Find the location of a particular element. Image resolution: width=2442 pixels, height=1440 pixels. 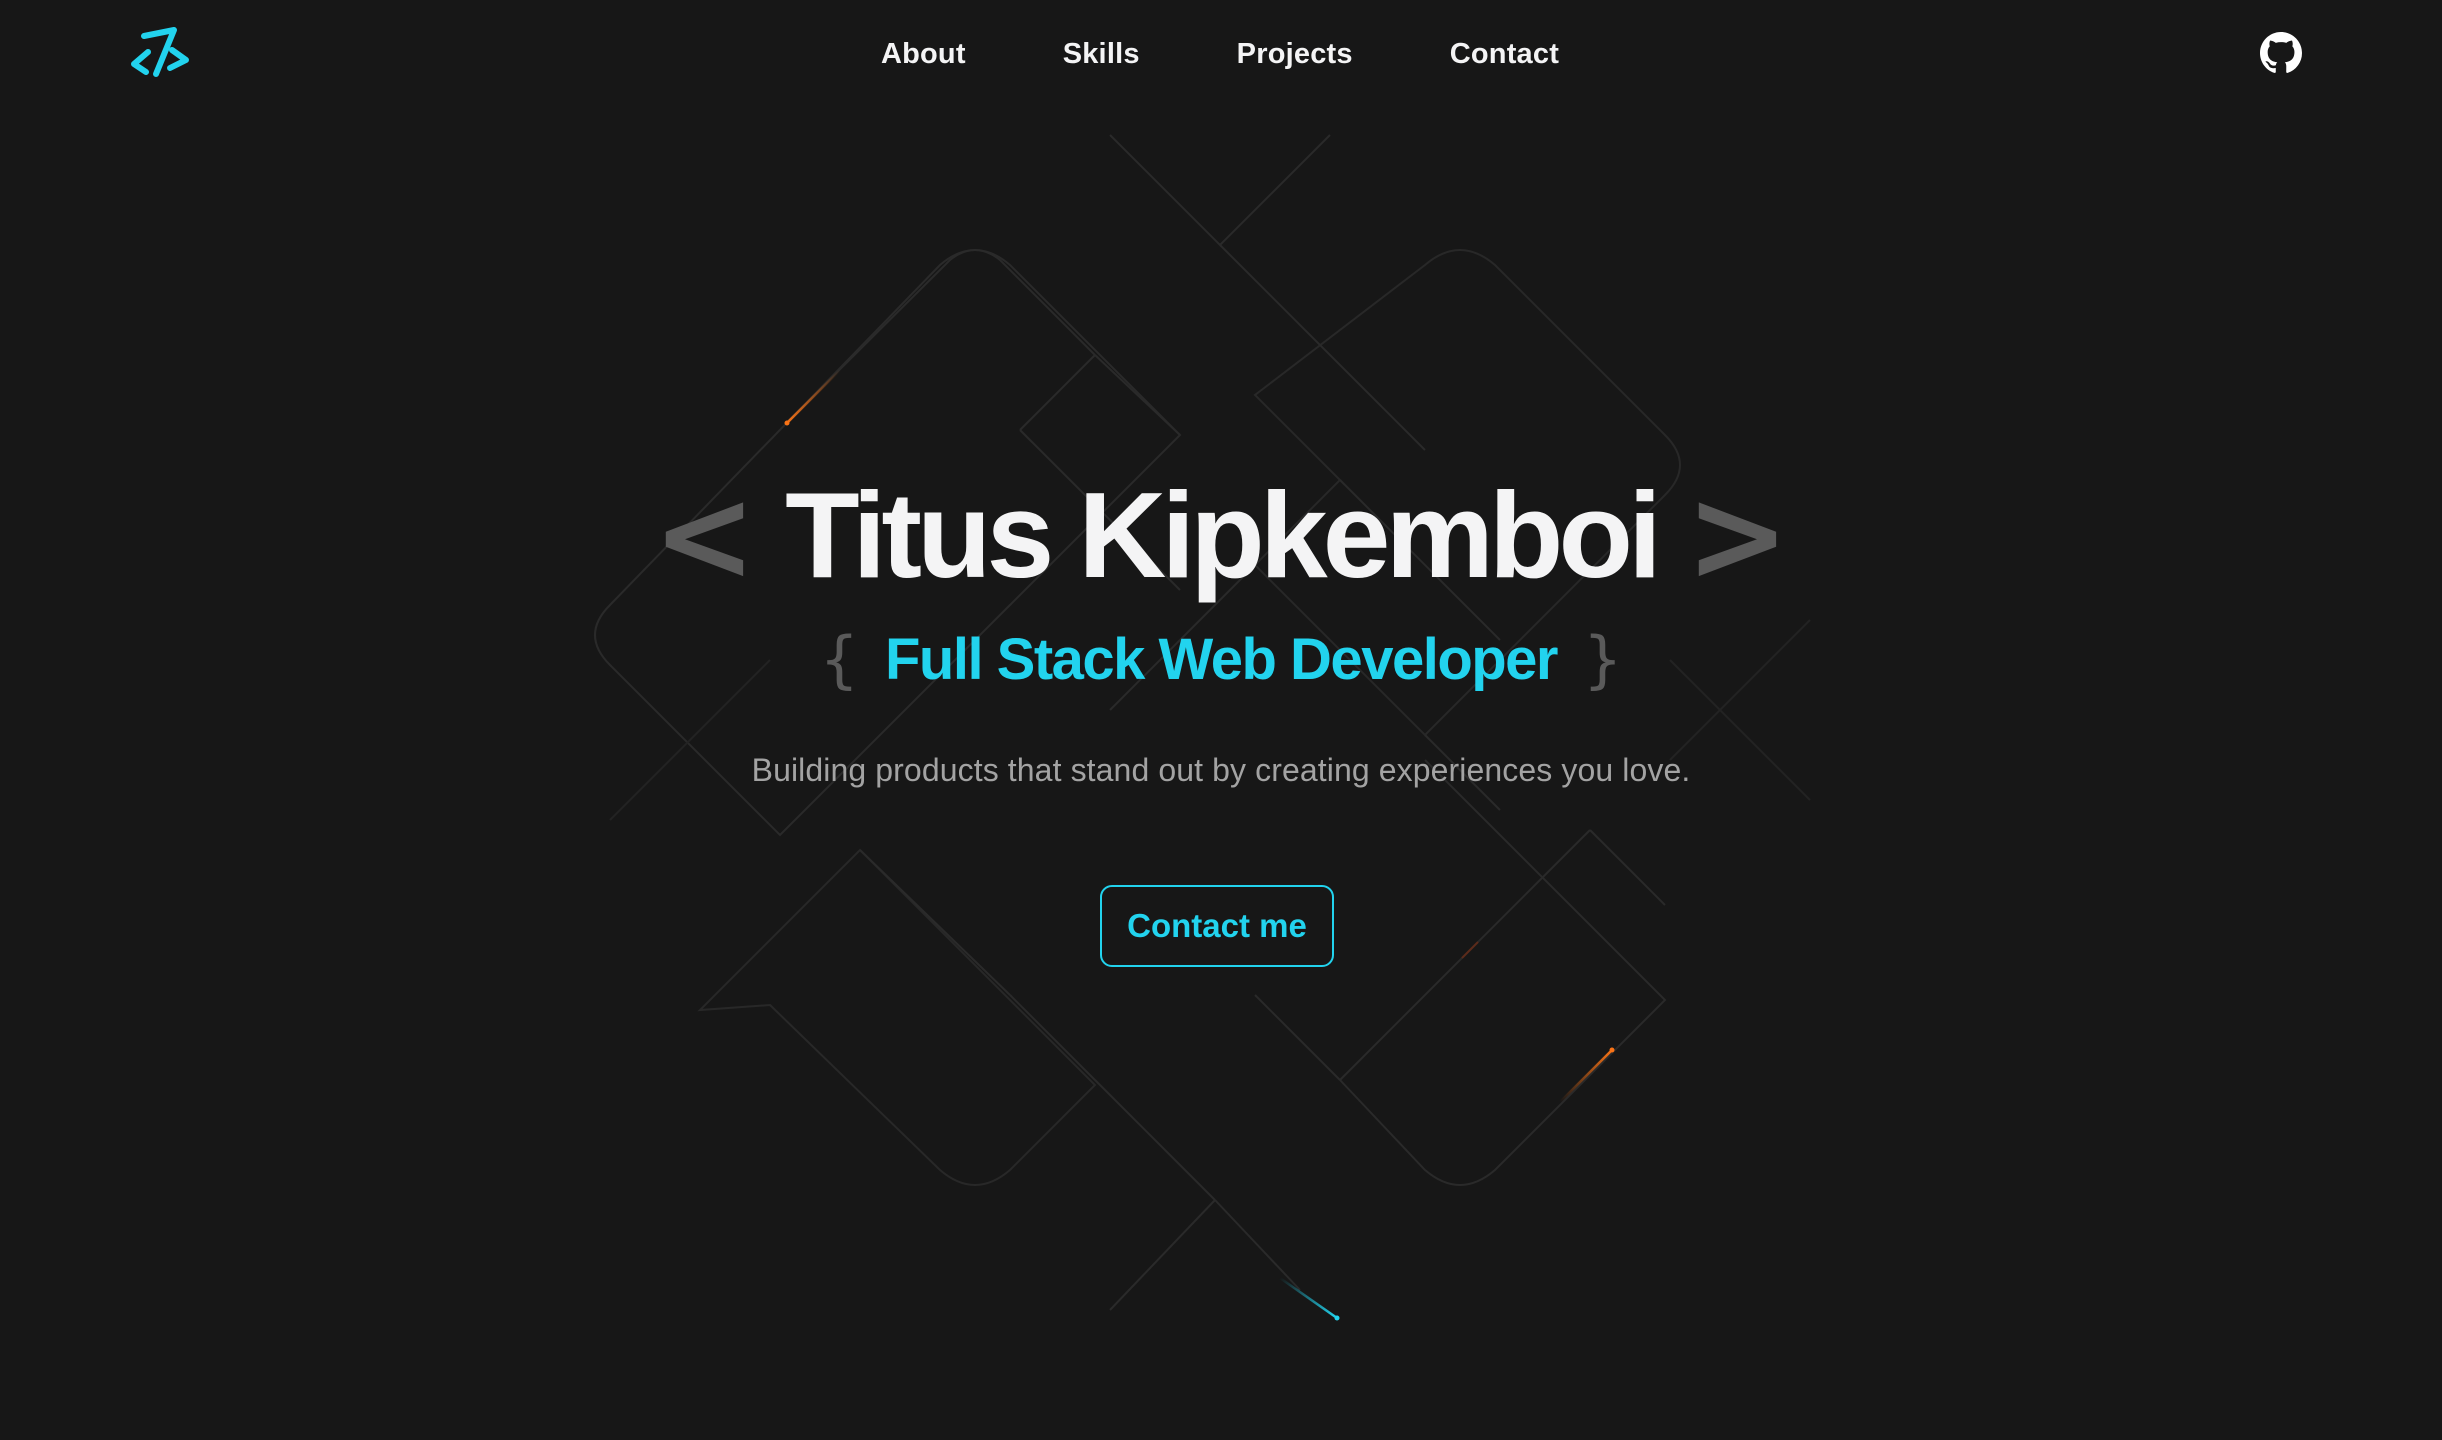

open-angle-bracket: < is located at coordinates (704, 535).